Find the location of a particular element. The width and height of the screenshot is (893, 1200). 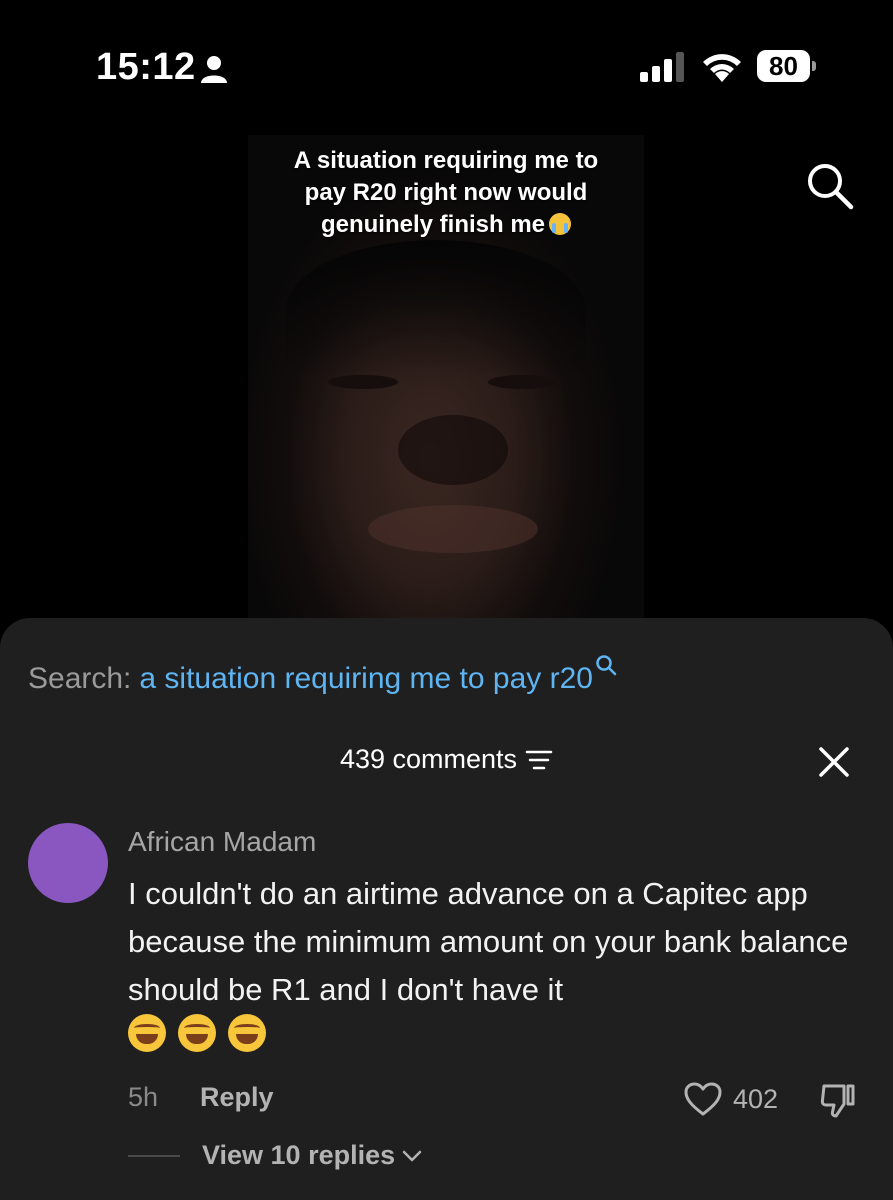

comment-username: African Madam is located at coordinates (222, 842).